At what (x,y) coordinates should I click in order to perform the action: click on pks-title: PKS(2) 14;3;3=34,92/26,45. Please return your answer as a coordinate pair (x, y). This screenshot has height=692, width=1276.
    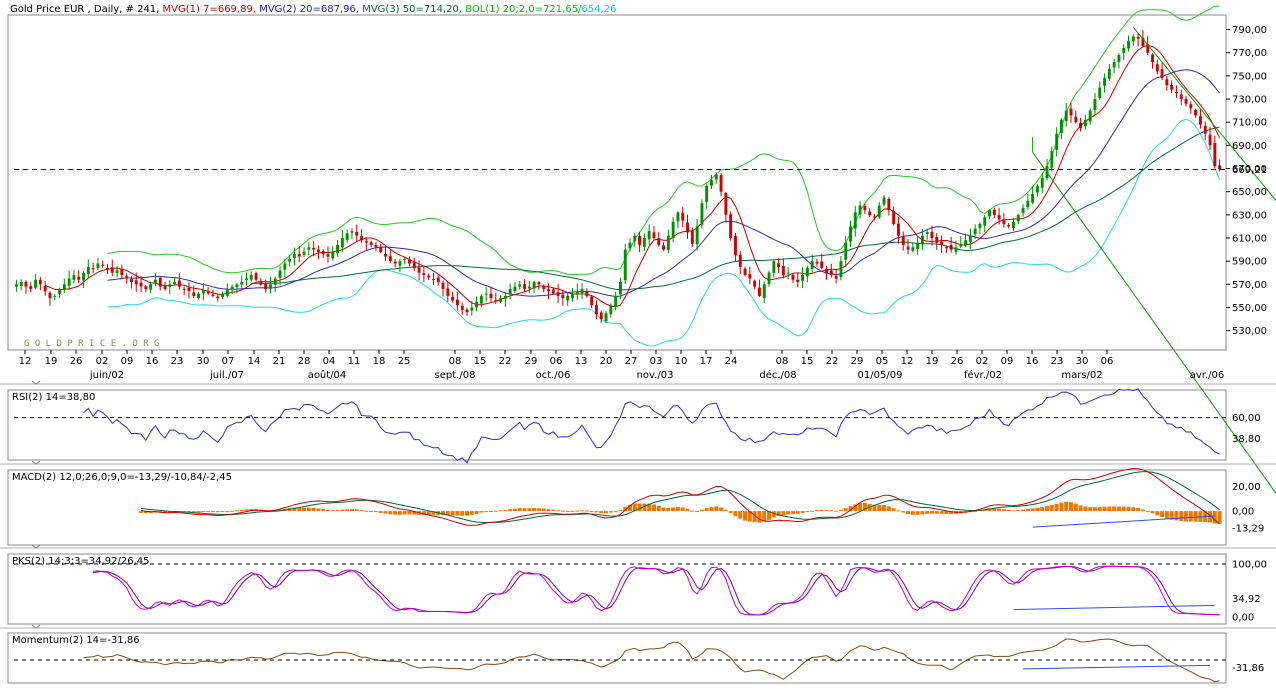
    Looking at the image, I should click on (80, 561).